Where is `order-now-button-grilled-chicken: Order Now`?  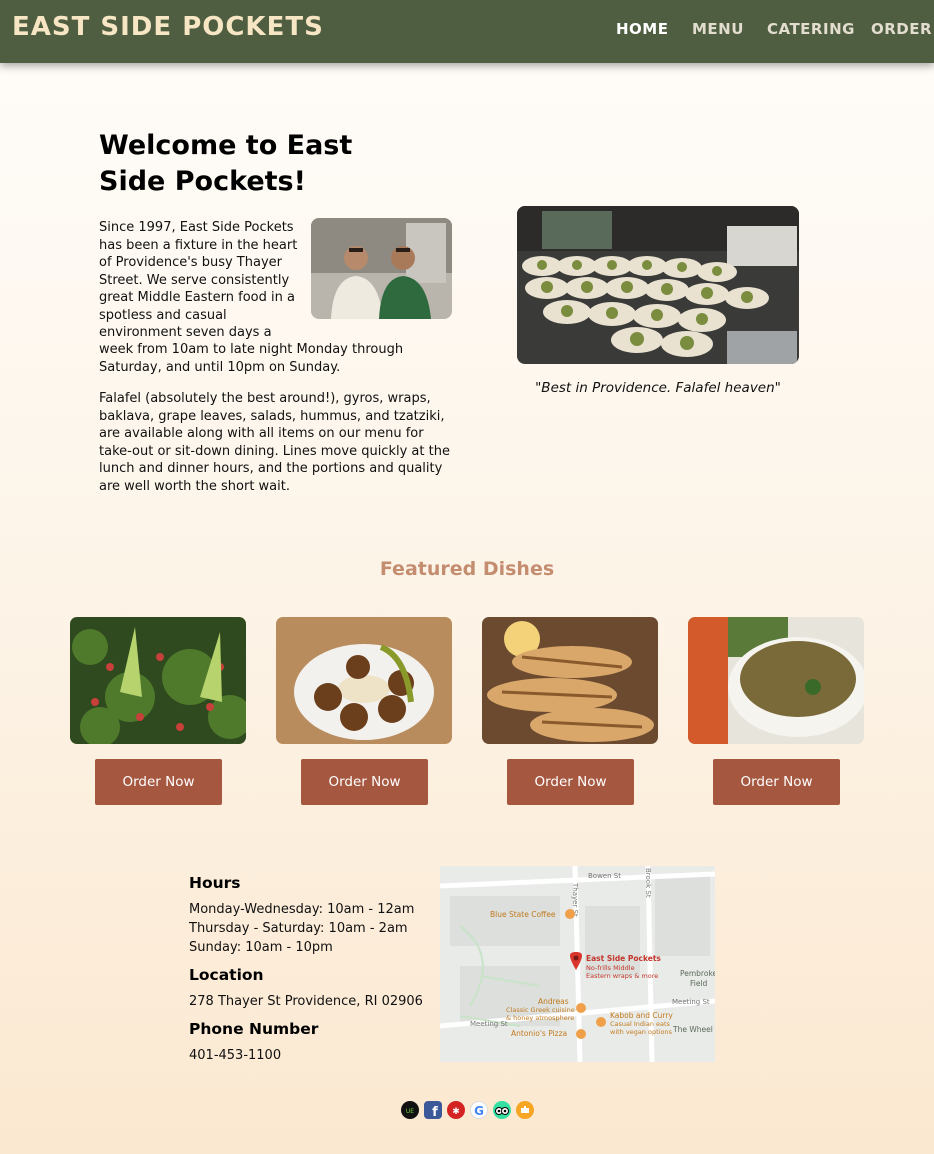
order-now-button-grilled-chicken: Order Now is located at coordinates (570, 782).